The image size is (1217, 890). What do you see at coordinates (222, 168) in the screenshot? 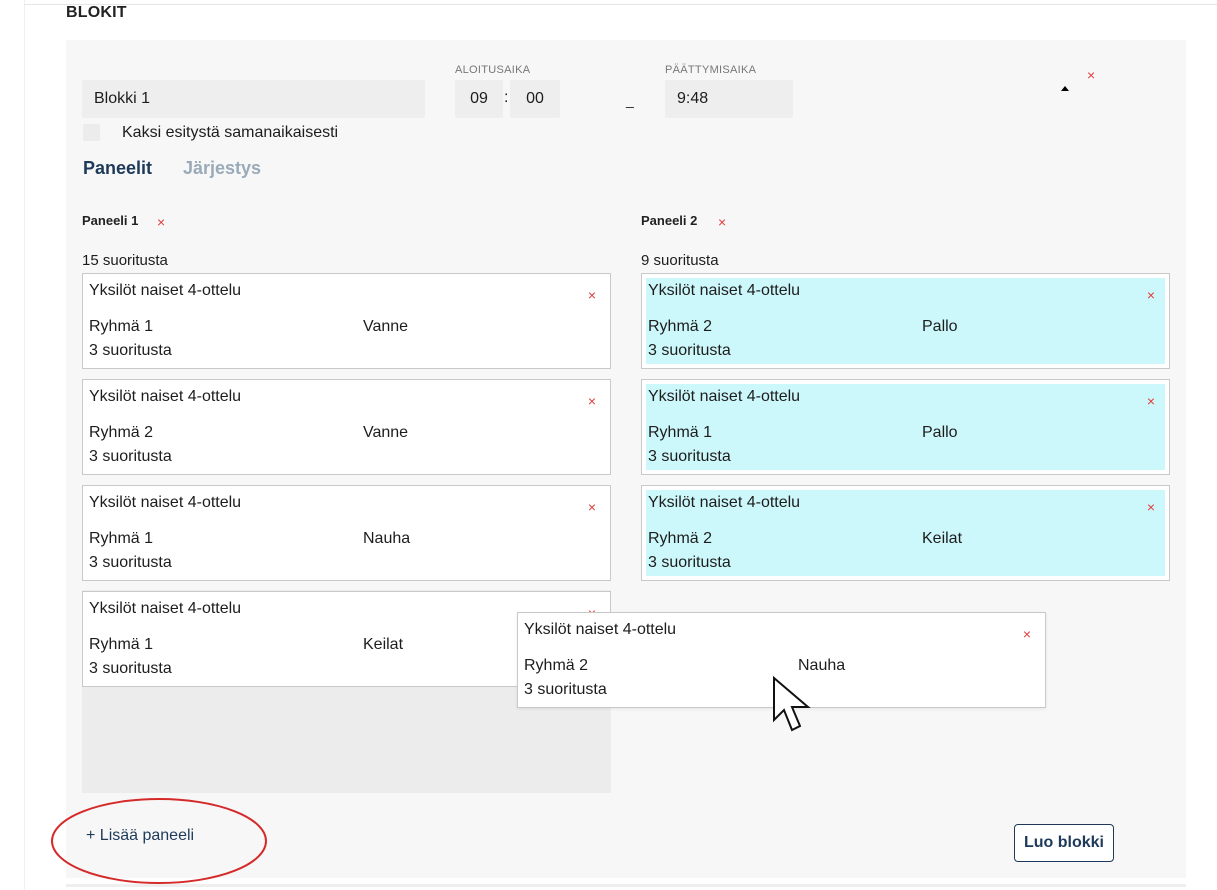
I see `tab-order: Järjestys` at bounding box center [222, 168].